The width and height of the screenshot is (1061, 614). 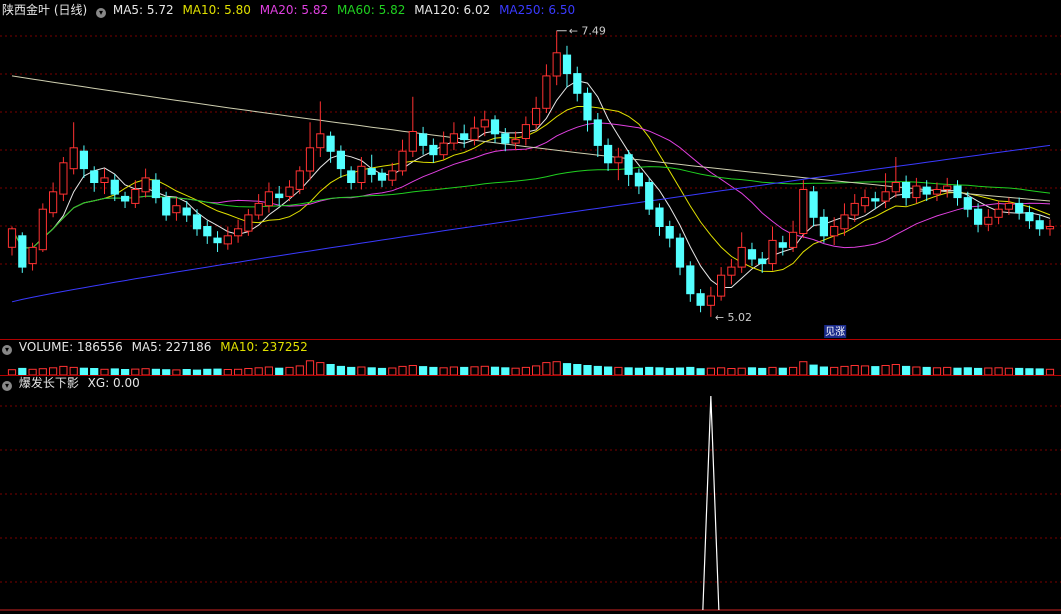 What do you see at coordinates (711, 503) in the screenshot?
I see `xg-signal-spike` at bounding box center [711, 503].